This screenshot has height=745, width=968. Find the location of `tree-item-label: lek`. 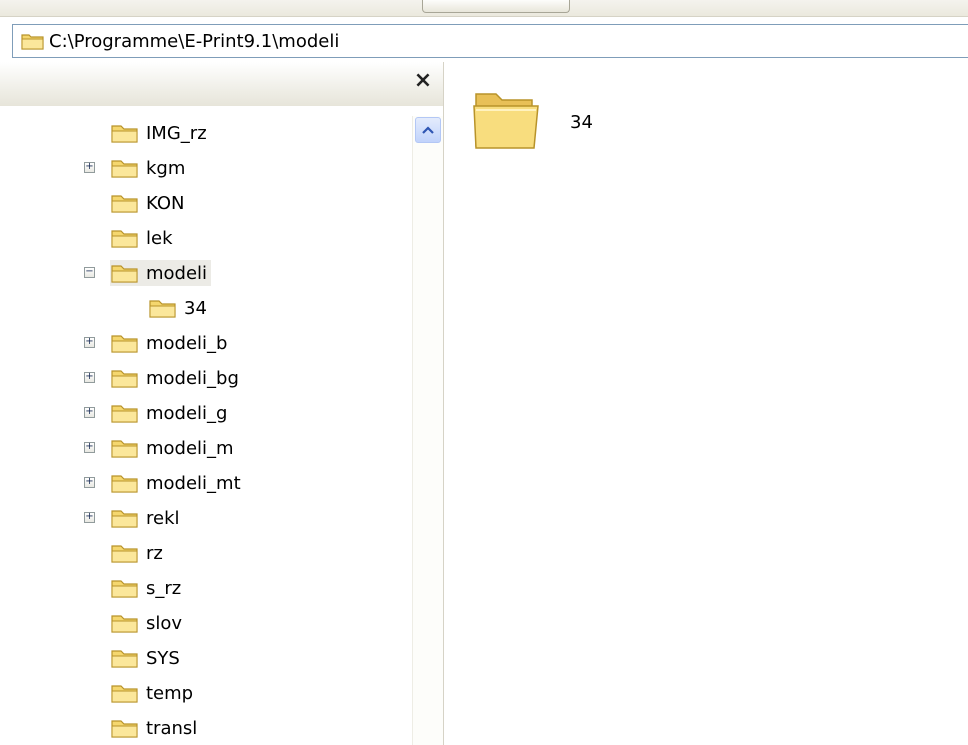

tree-item-label: lek is located at coordinates (159, 238).